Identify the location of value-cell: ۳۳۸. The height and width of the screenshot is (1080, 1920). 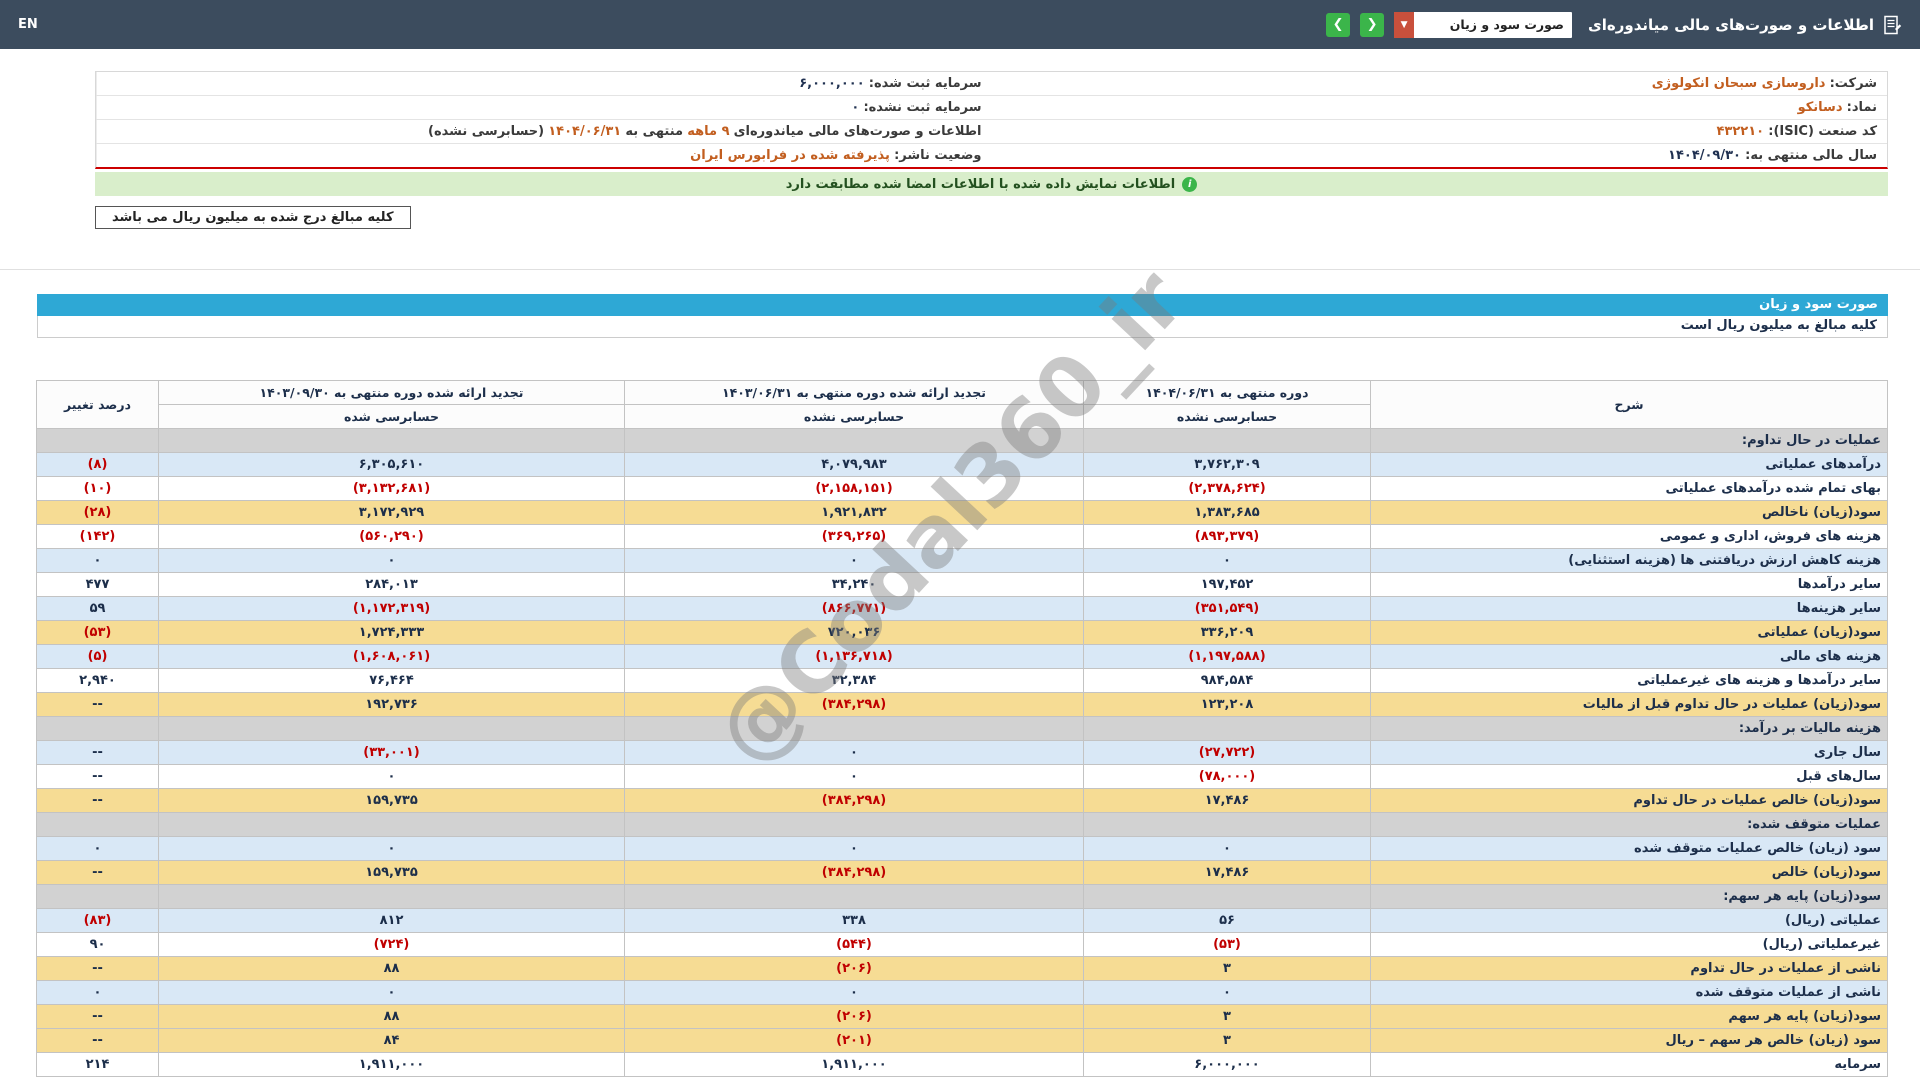
(854, 920).